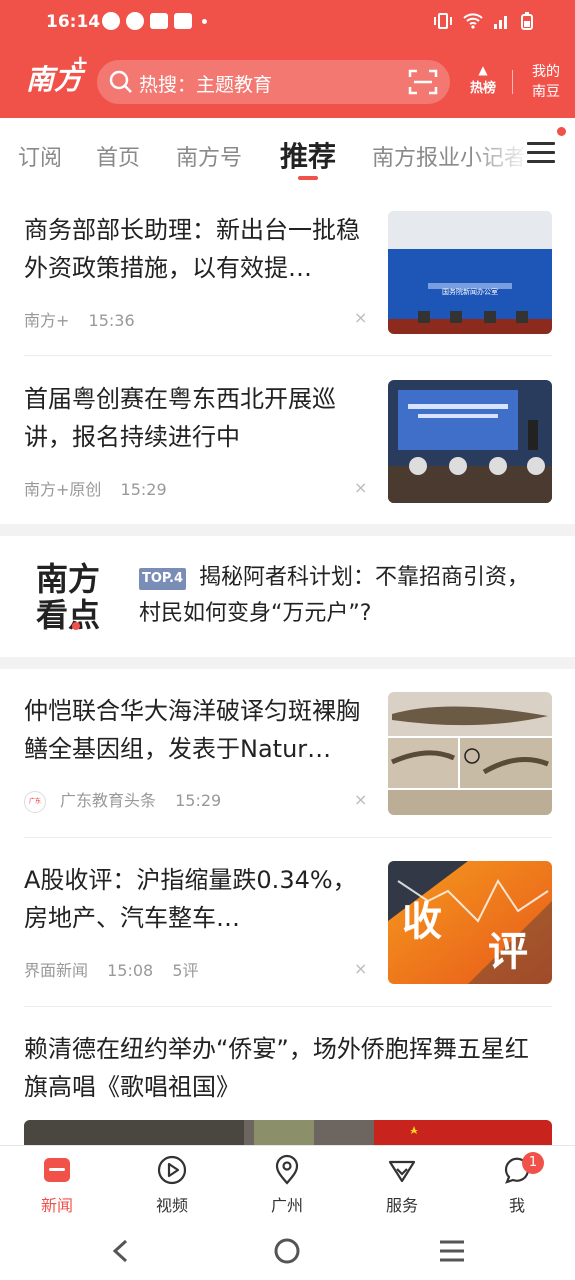 This screenshot has height=1280, width=575. I want to click on service-icon, so click(402, 1171).